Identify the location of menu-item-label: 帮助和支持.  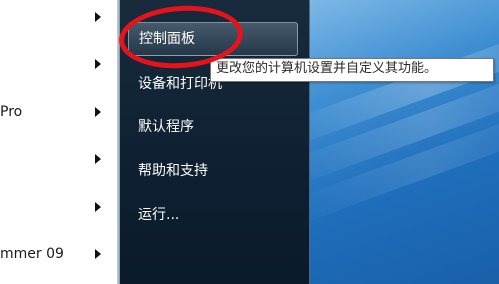
(173, 171).